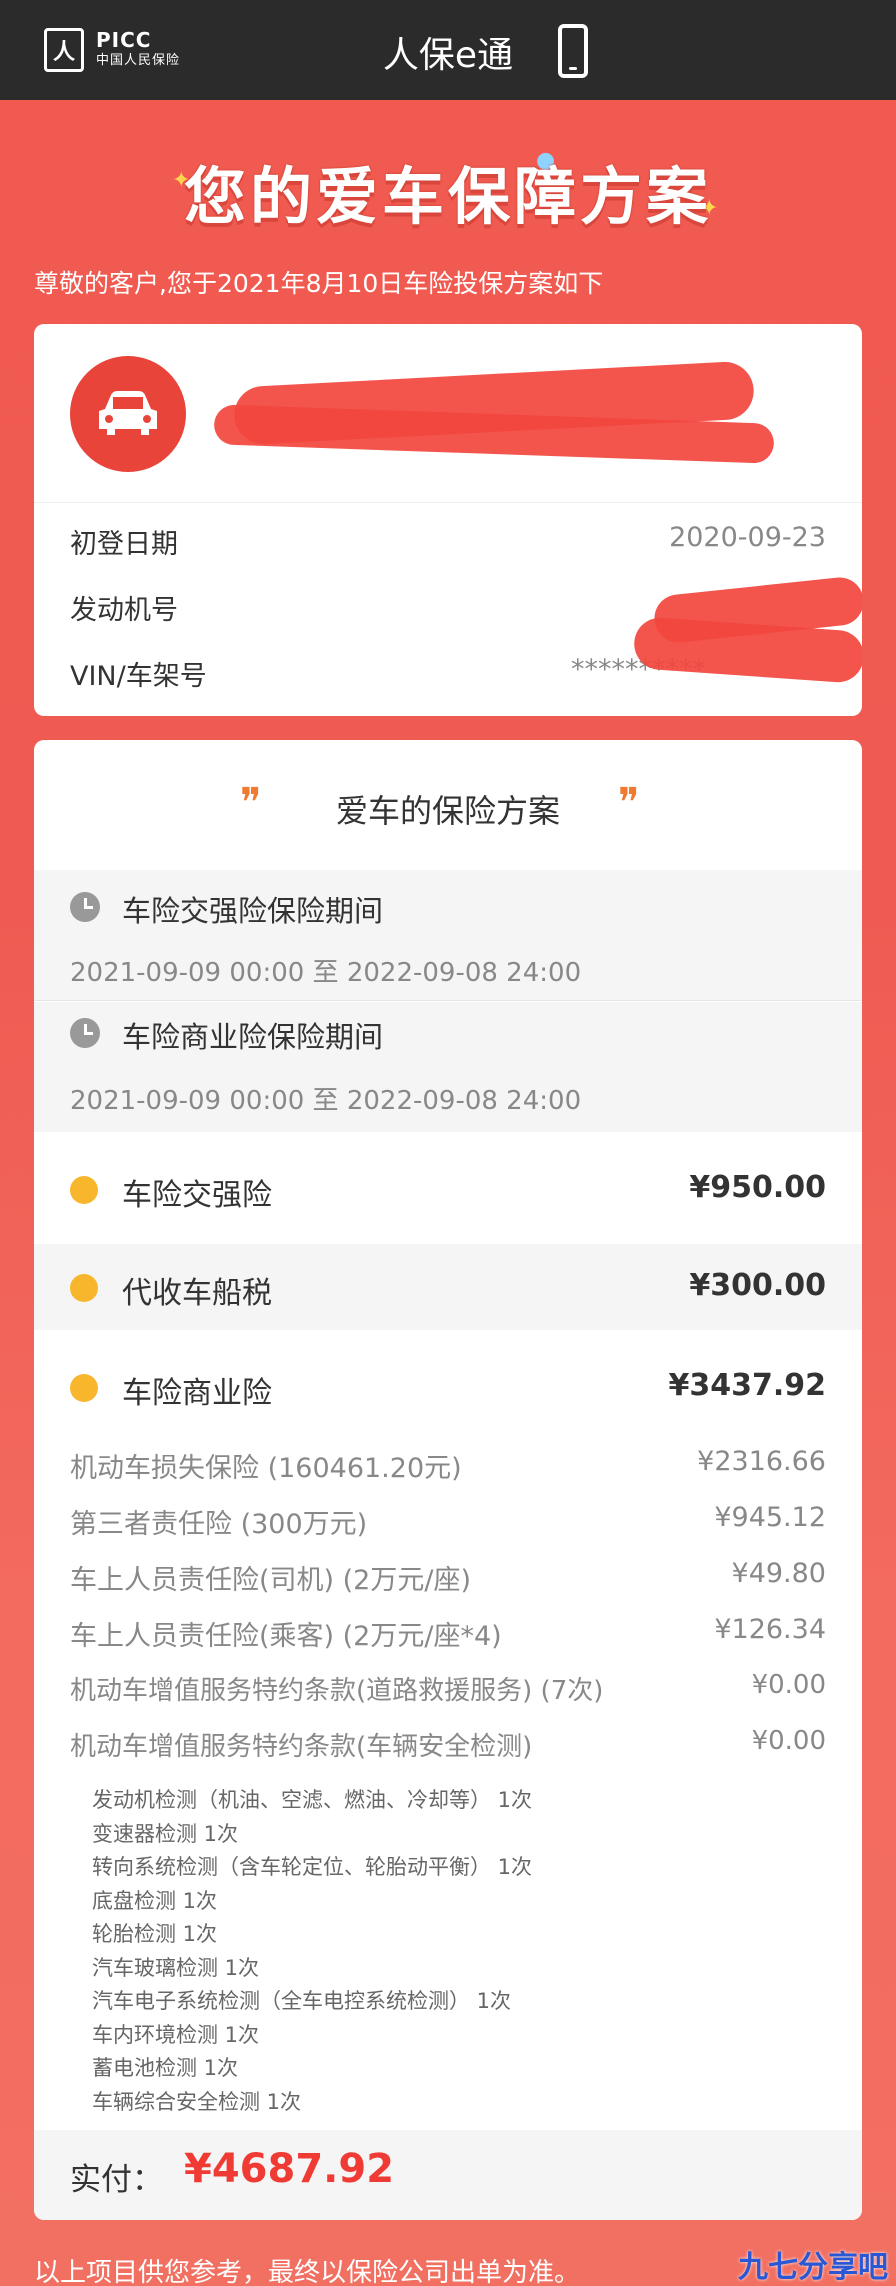  I want to click on coverage-item: 车上人员责任险(司机) (2万元/座) ¥49.80, so click(448, 1578).